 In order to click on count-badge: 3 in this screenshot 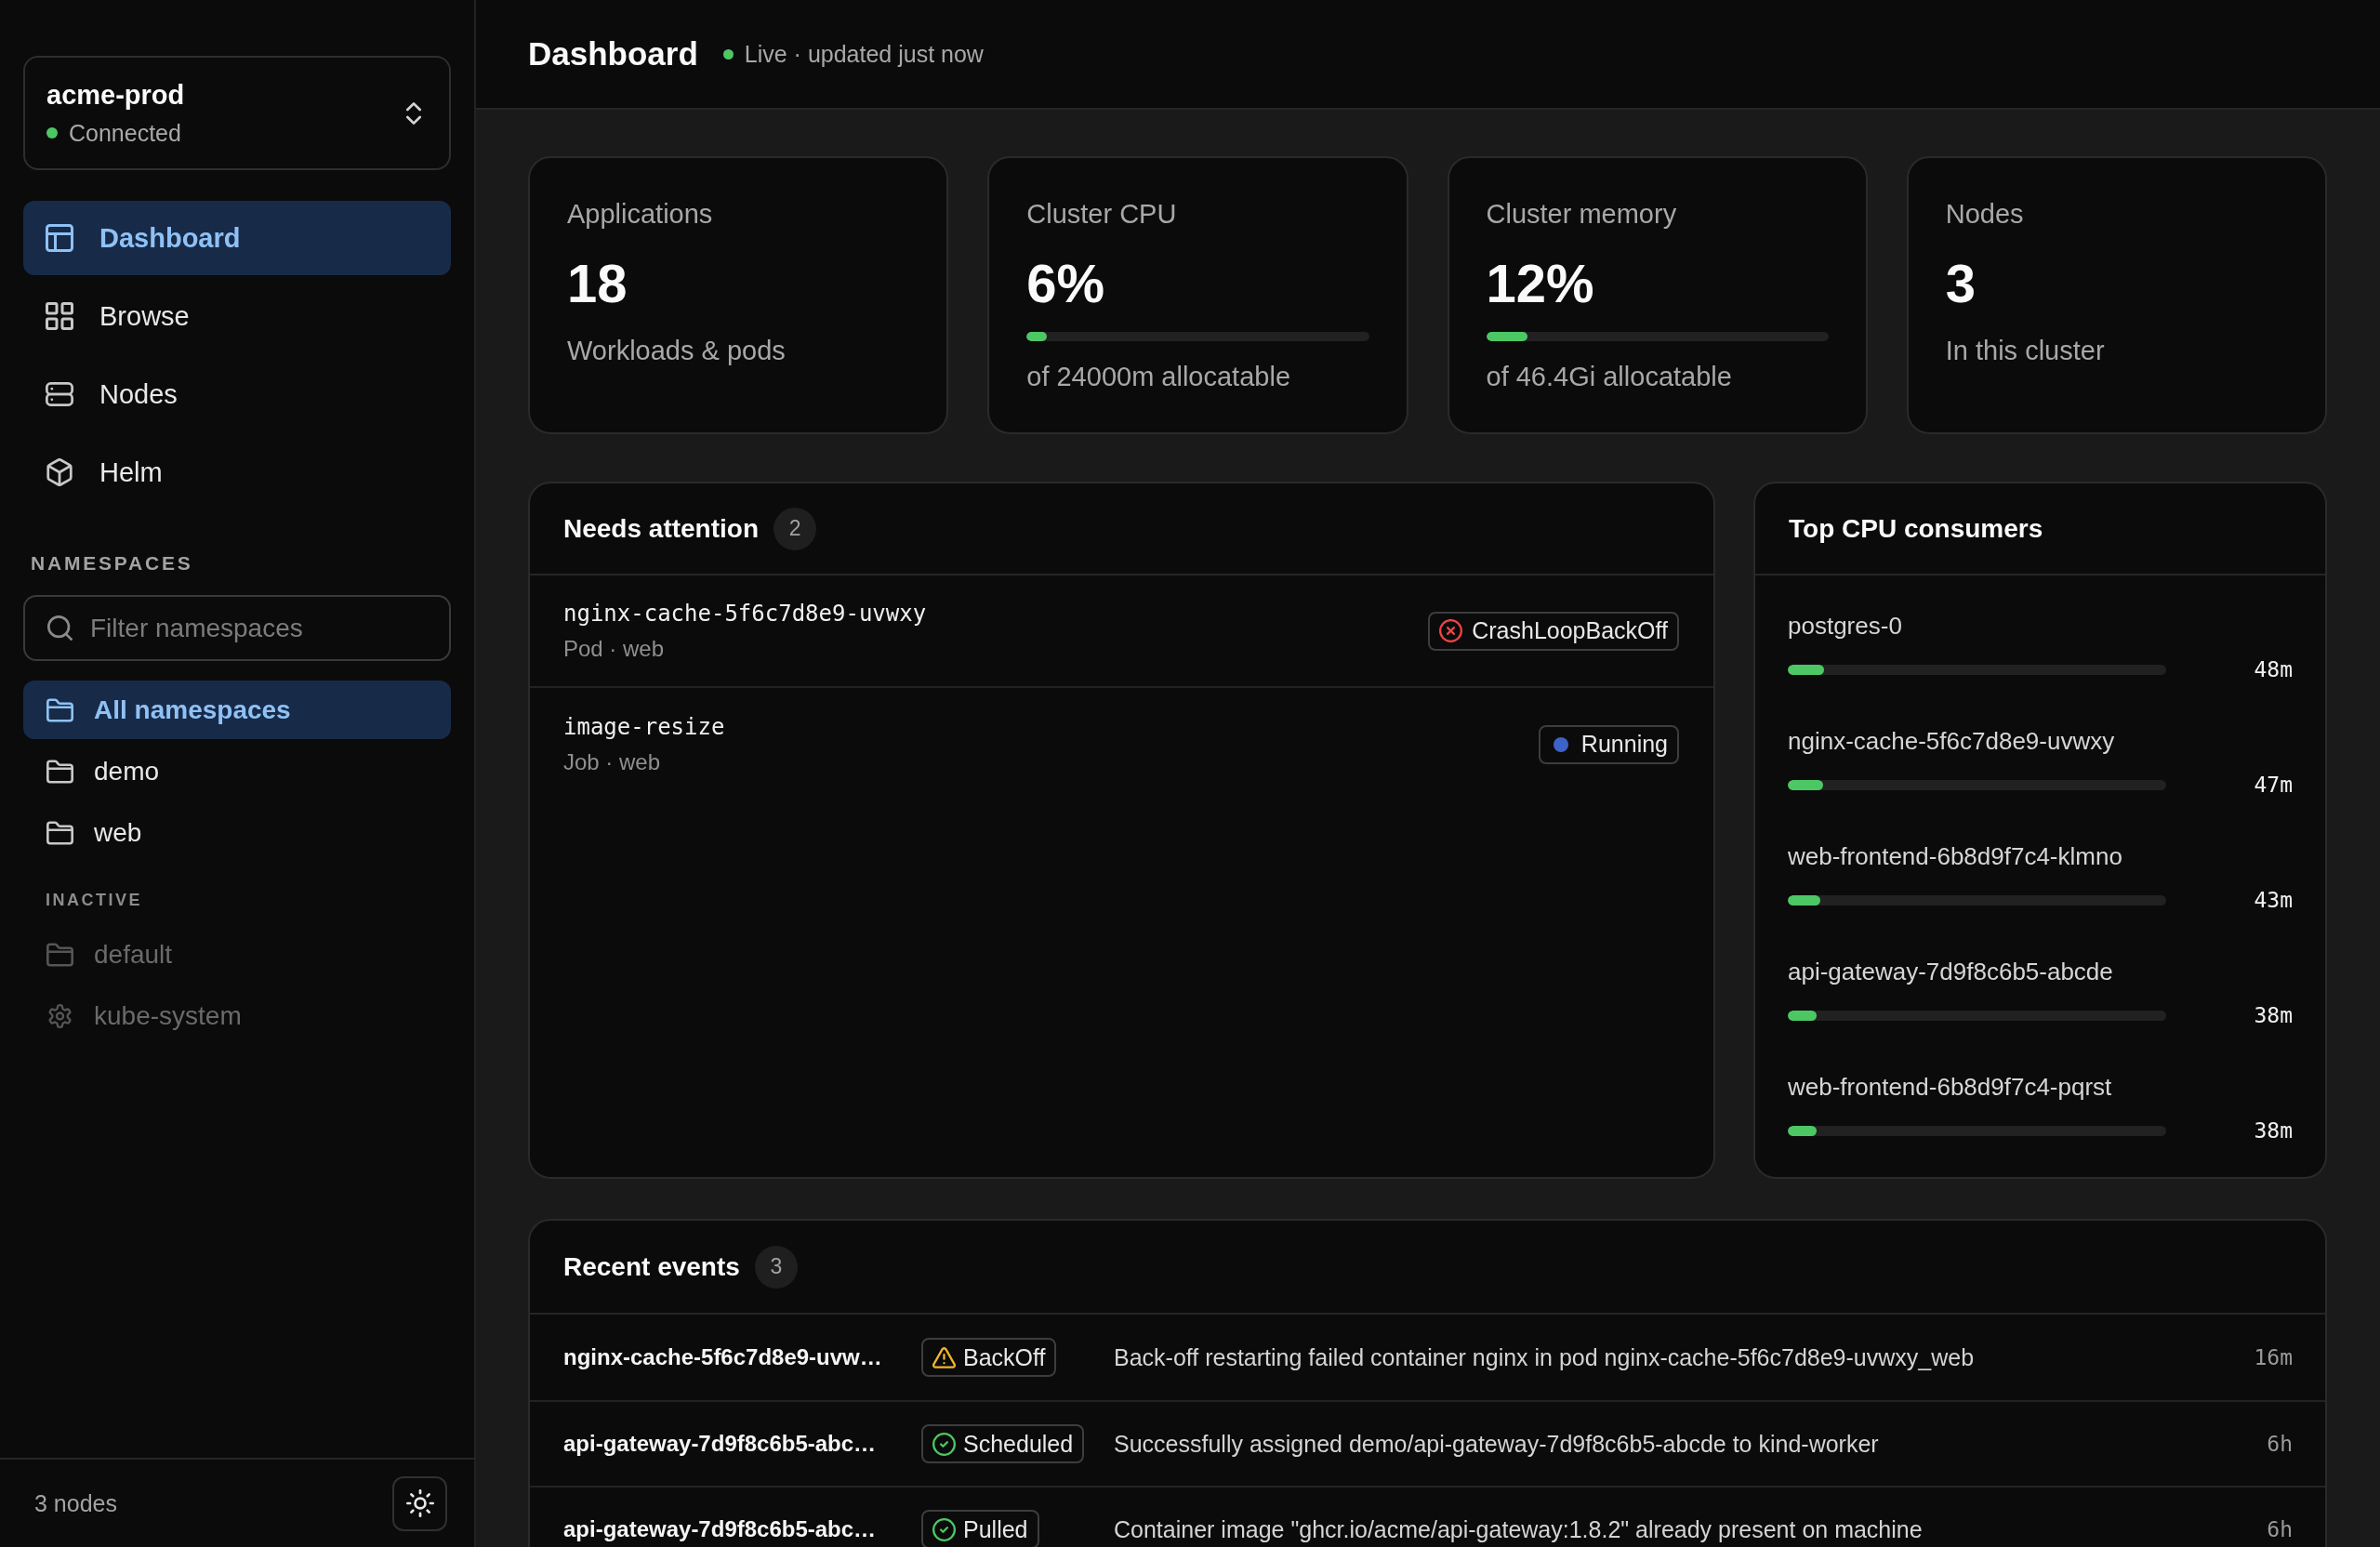, I will do `click(776, 1267)`.